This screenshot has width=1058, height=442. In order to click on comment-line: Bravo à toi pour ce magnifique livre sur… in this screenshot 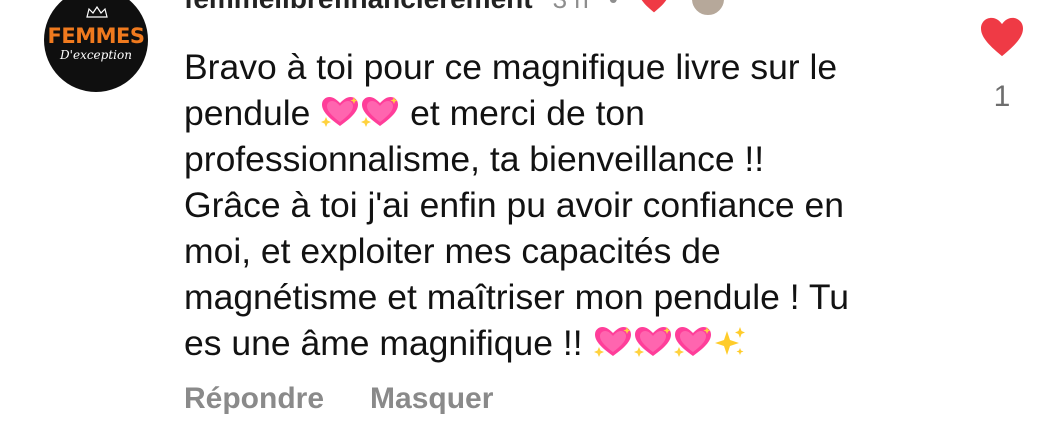, I will do `click(511, 67)`.